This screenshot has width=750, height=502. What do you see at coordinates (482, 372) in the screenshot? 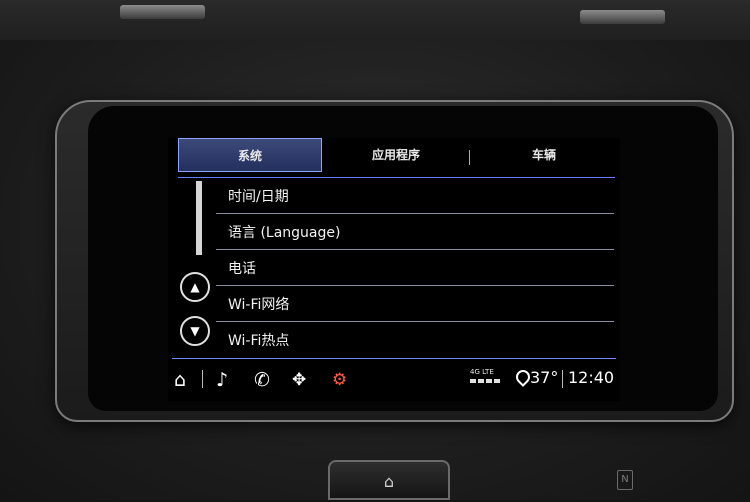
I see `network-type: 4G LTE` at bounding box center [482, 372].